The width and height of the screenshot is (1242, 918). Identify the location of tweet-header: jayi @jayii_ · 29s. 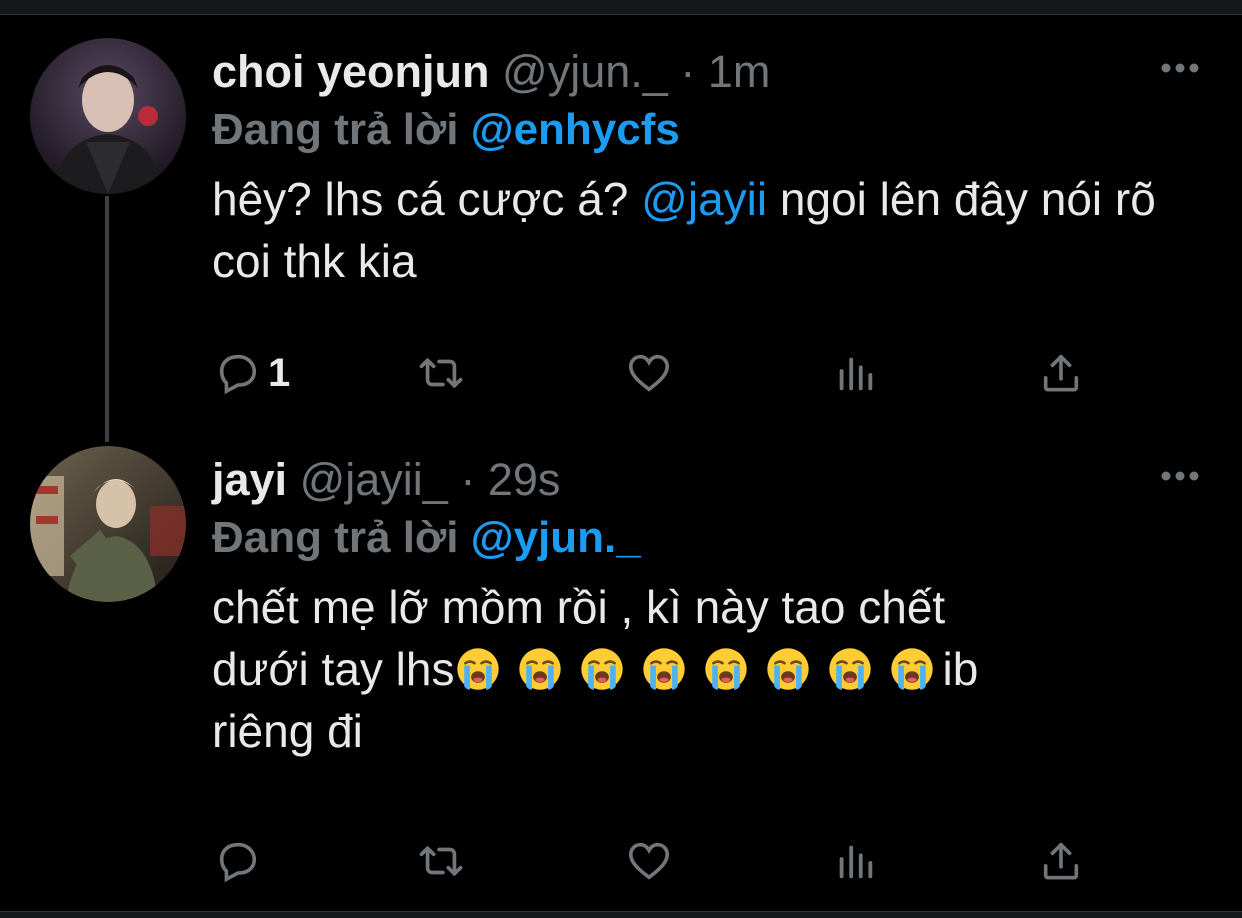
(717, 480).